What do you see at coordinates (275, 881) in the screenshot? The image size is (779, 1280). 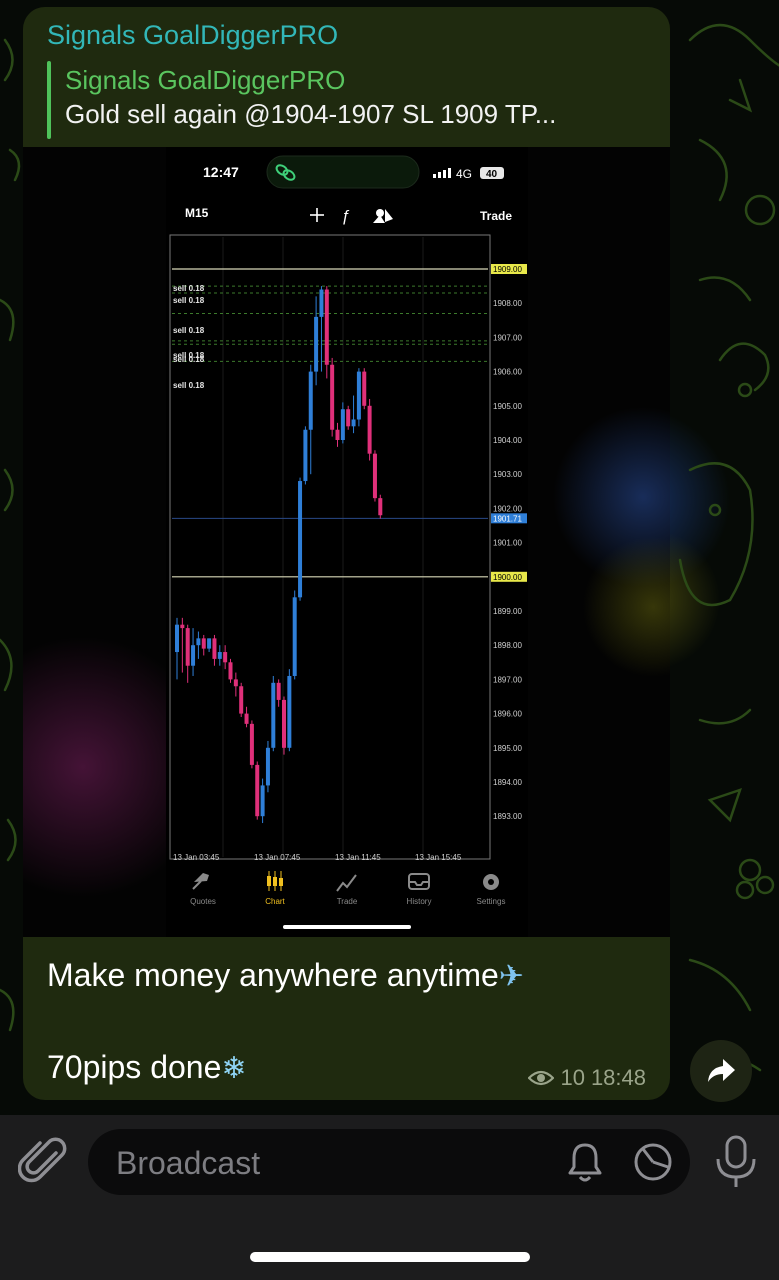 I see `chart-icon` at bounding box center [275, 881].